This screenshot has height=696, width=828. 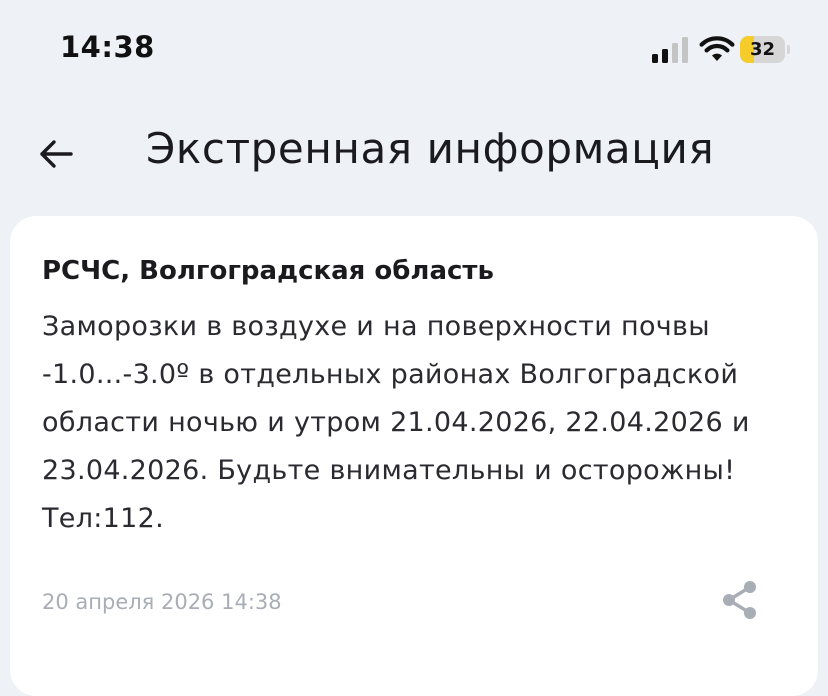 I want to click on back-button, so click(x=56, y=154).